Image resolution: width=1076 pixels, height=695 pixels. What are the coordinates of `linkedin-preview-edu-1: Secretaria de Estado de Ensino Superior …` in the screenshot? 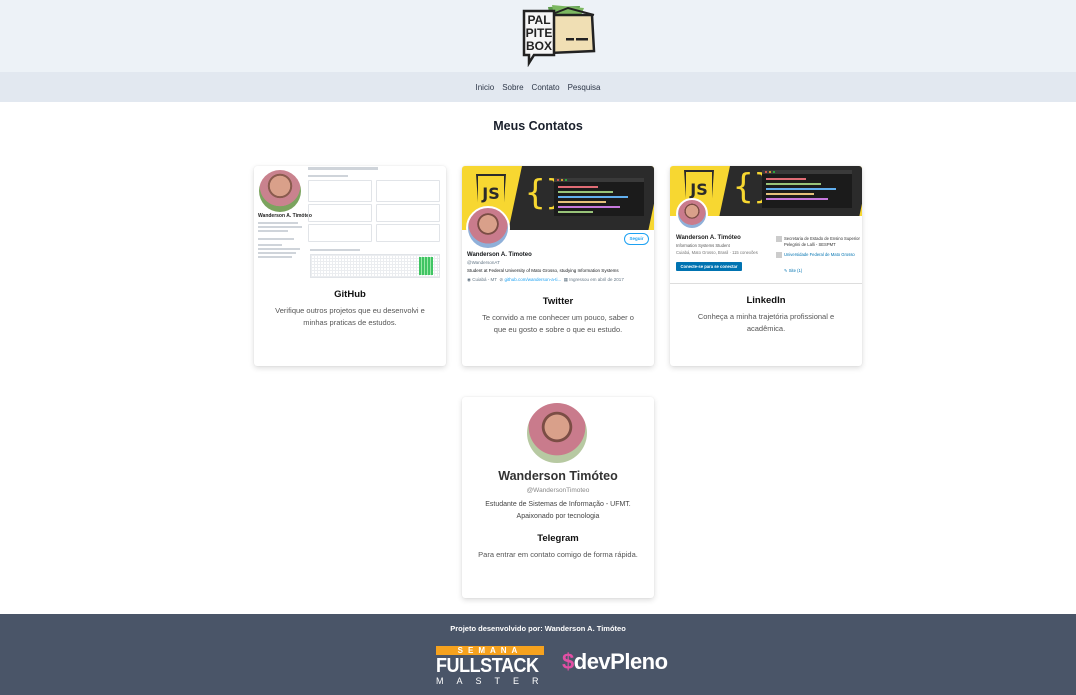 It's located at (818, 242).